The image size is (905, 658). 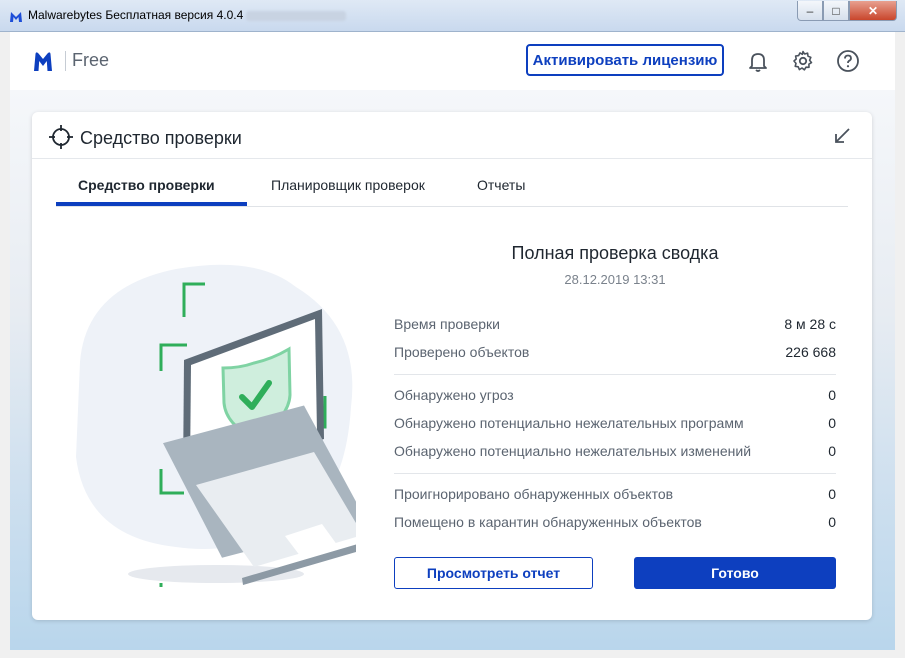 I want to click on minimize-button: –, so click(x=810, y=11).